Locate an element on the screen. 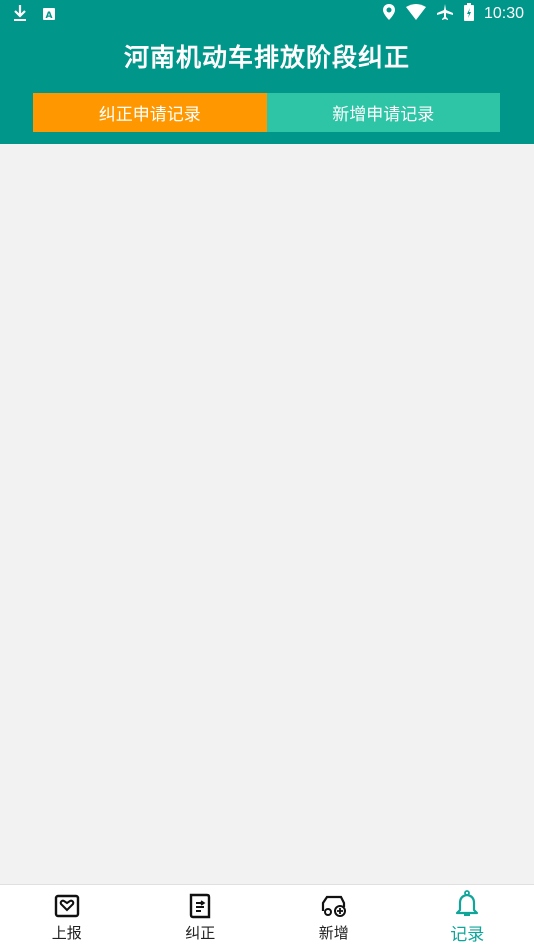  bottom-navigation: 上报 纠正 新增 记录 is located at coordinates (267, 916).